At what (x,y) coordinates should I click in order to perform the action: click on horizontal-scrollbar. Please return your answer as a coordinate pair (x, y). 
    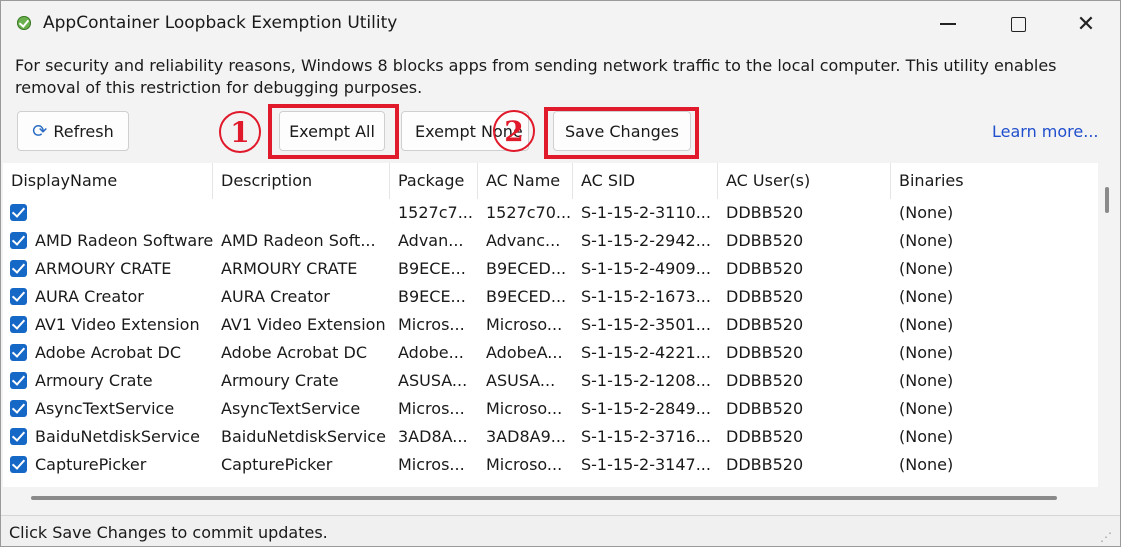
    Looking at the image, I should click on (544, 498).